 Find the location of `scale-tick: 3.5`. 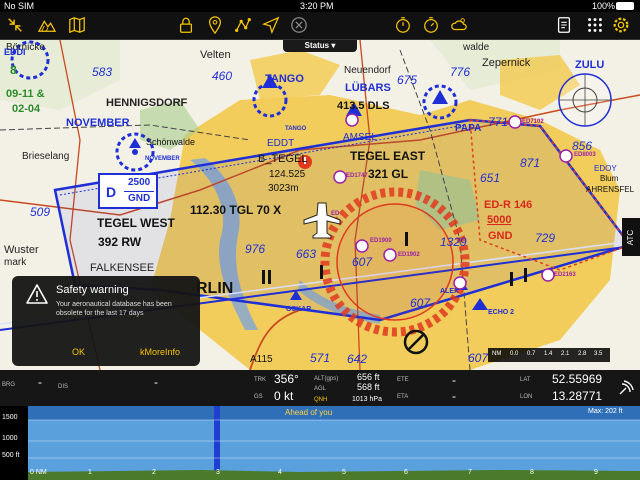

scale-tick: 3.5 is located at coordinates (598, 354).